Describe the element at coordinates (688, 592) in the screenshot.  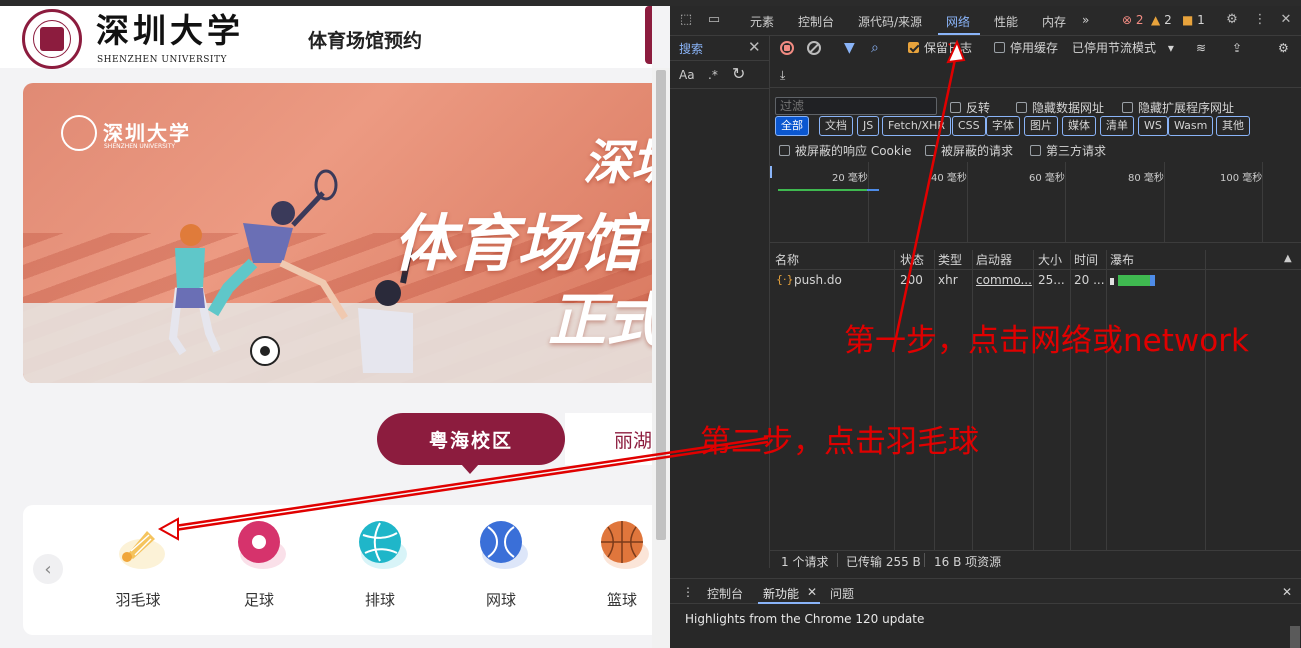
I see `drawer-menu-icon: ⋮` at that location.